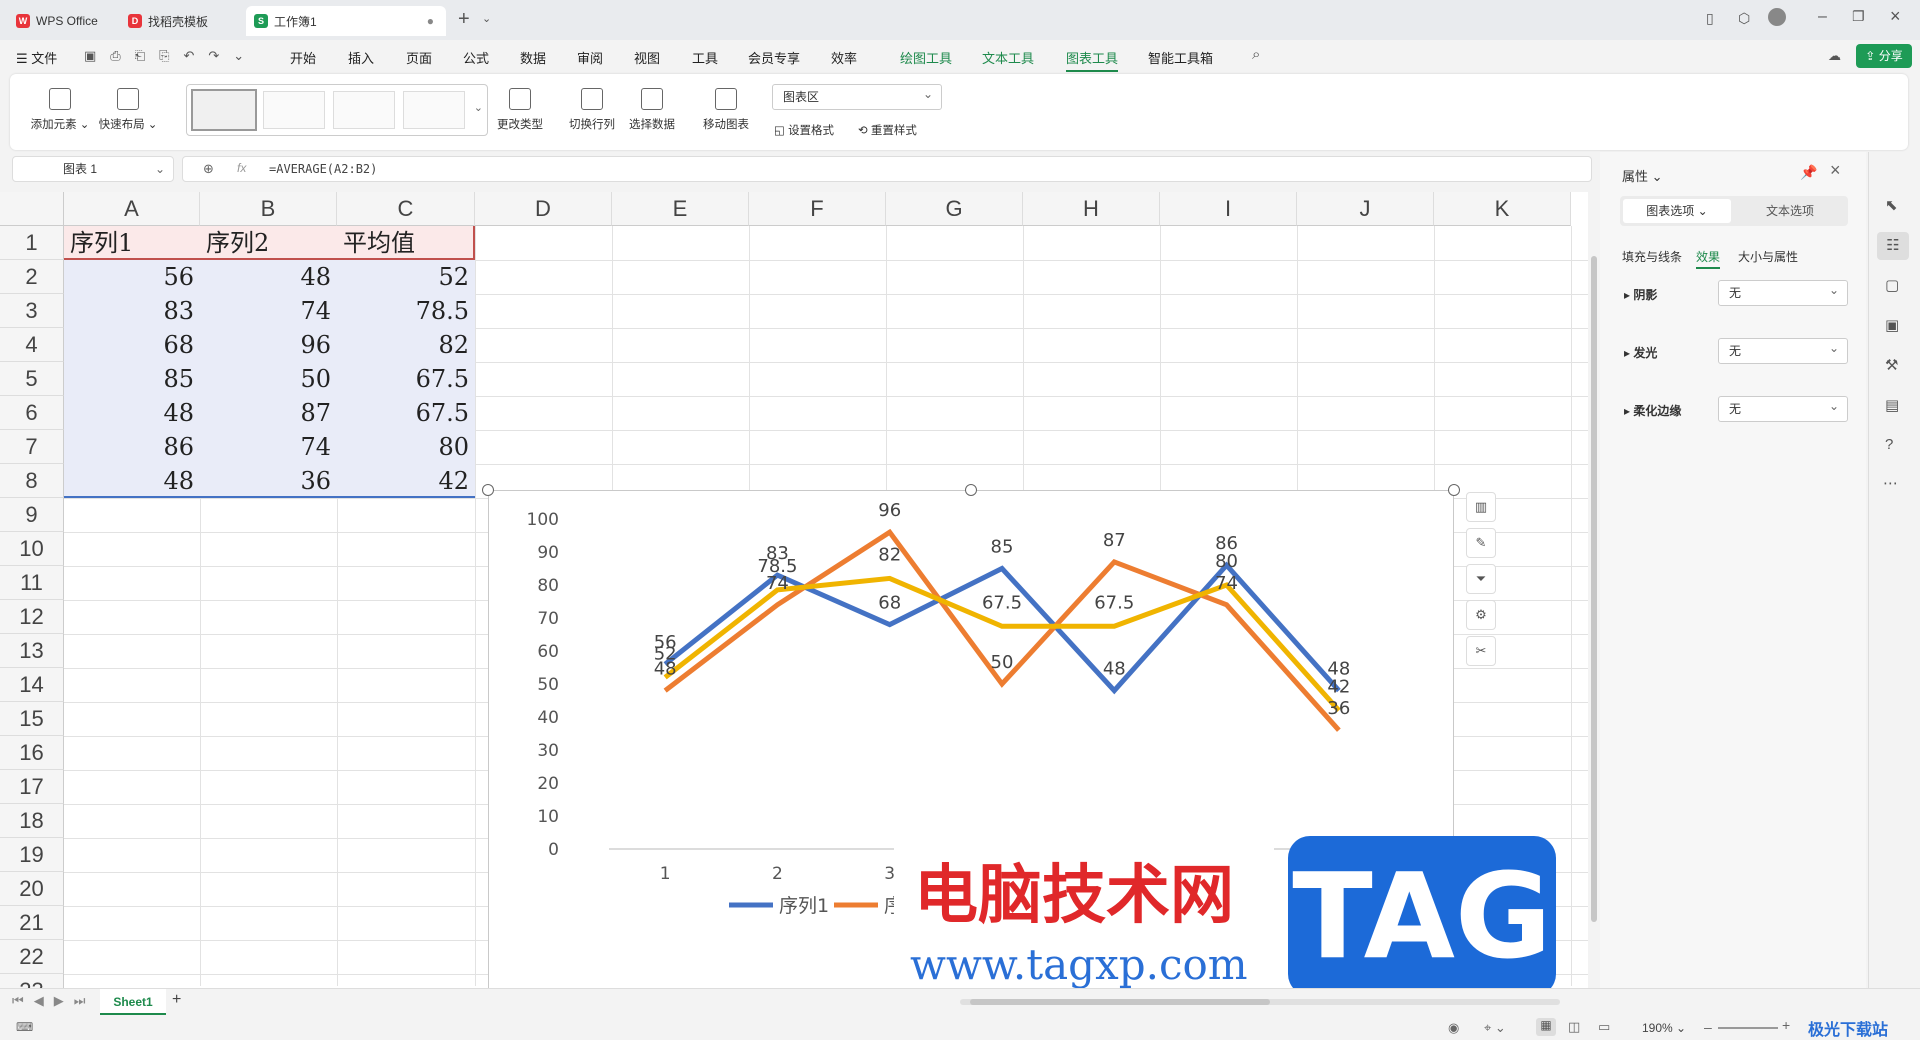 This screenshot has height=1040, width=1920. I want to click on data-cell: 83, so click(132, 311).